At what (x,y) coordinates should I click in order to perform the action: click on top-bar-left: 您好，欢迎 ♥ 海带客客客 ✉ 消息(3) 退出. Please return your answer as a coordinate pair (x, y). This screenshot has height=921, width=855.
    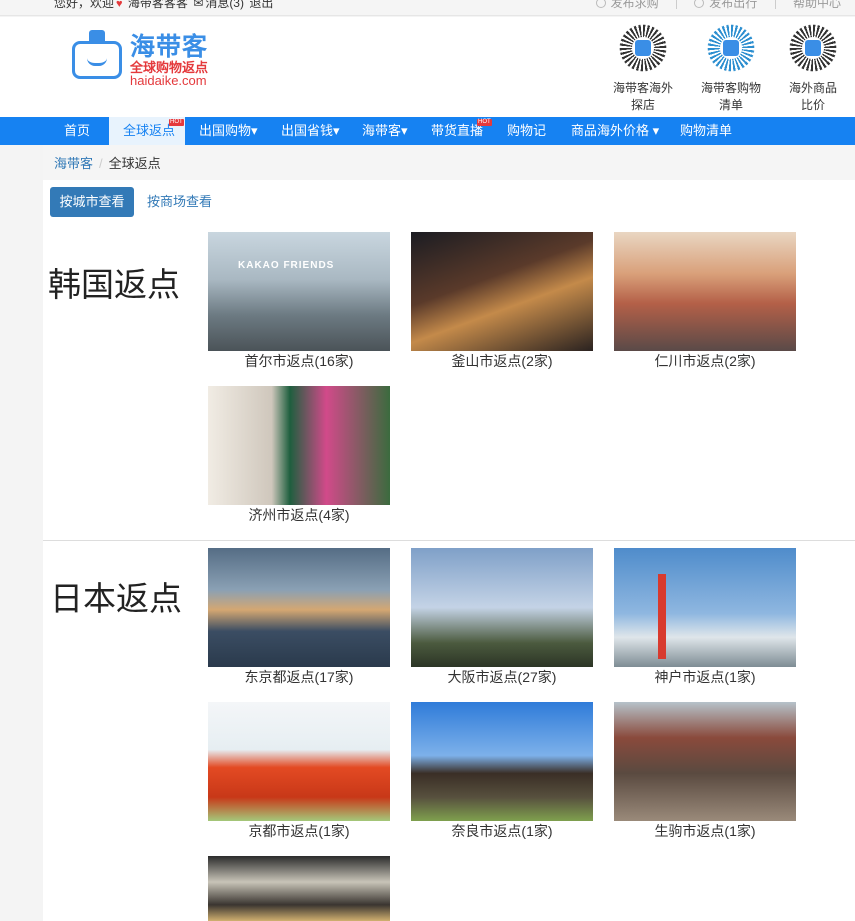
    Looking at the image, I should click on (164, 5).